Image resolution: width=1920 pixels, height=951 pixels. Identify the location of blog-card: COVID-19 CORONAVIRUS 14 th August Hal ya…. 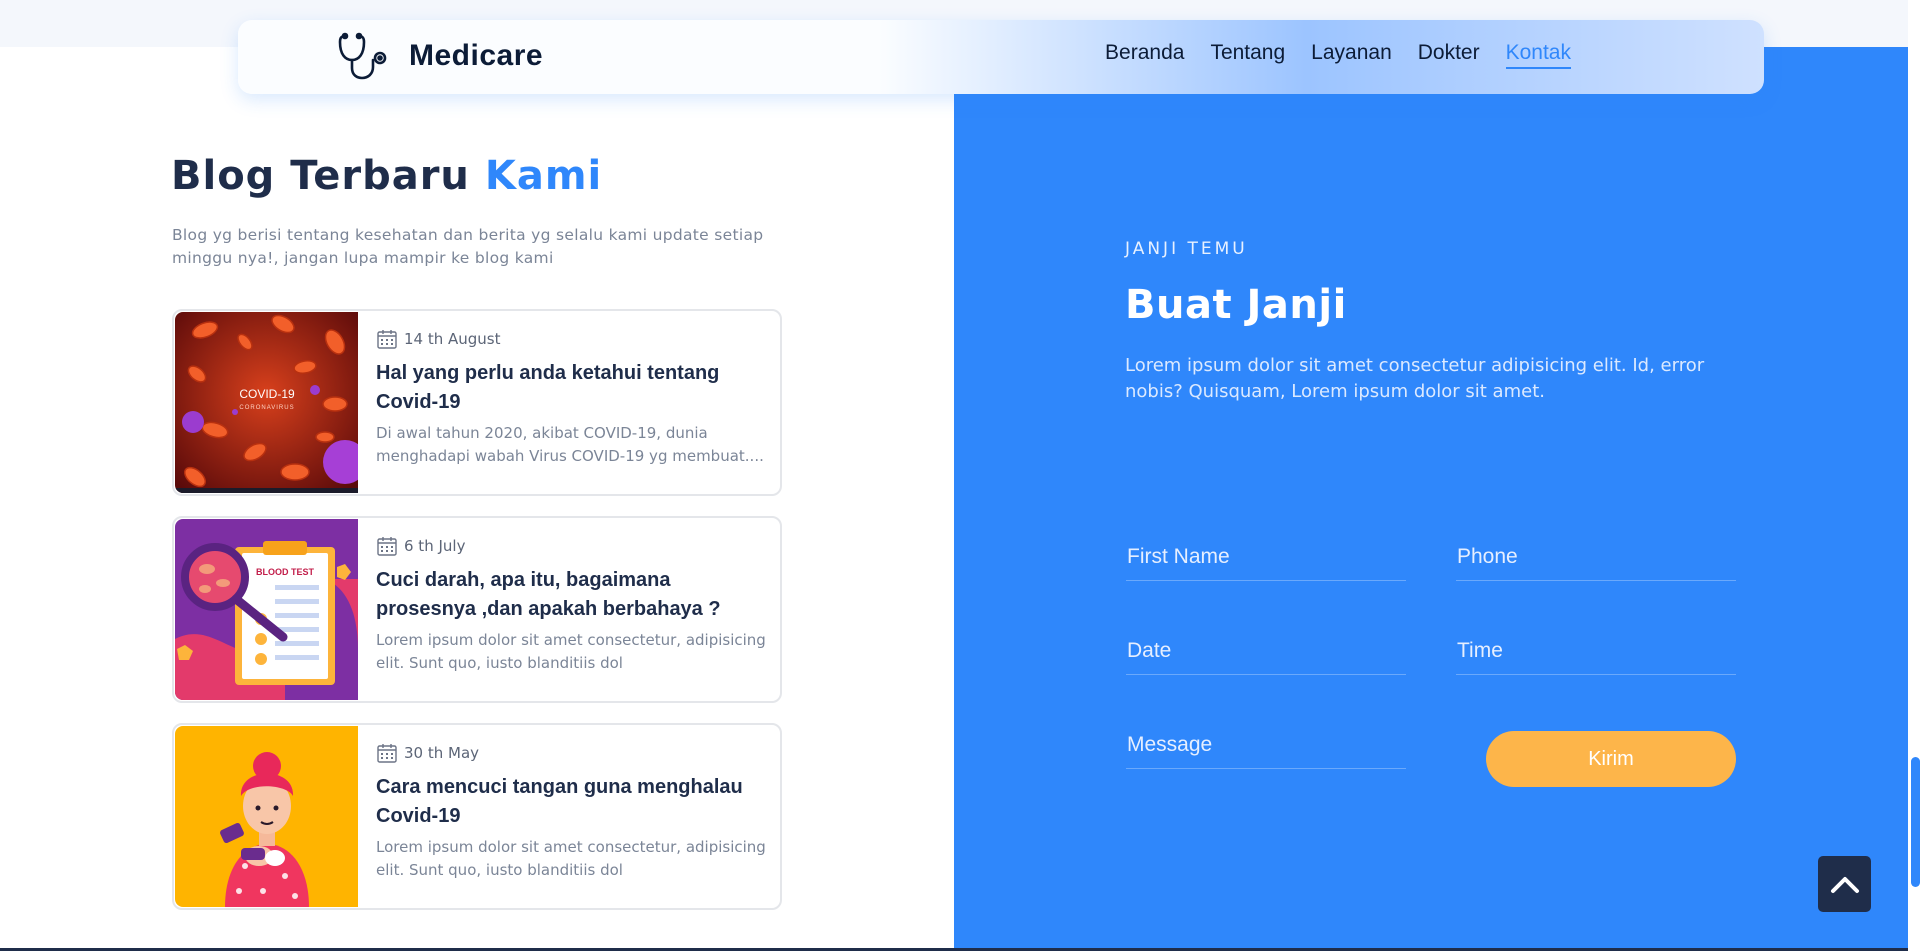
(477, 402).